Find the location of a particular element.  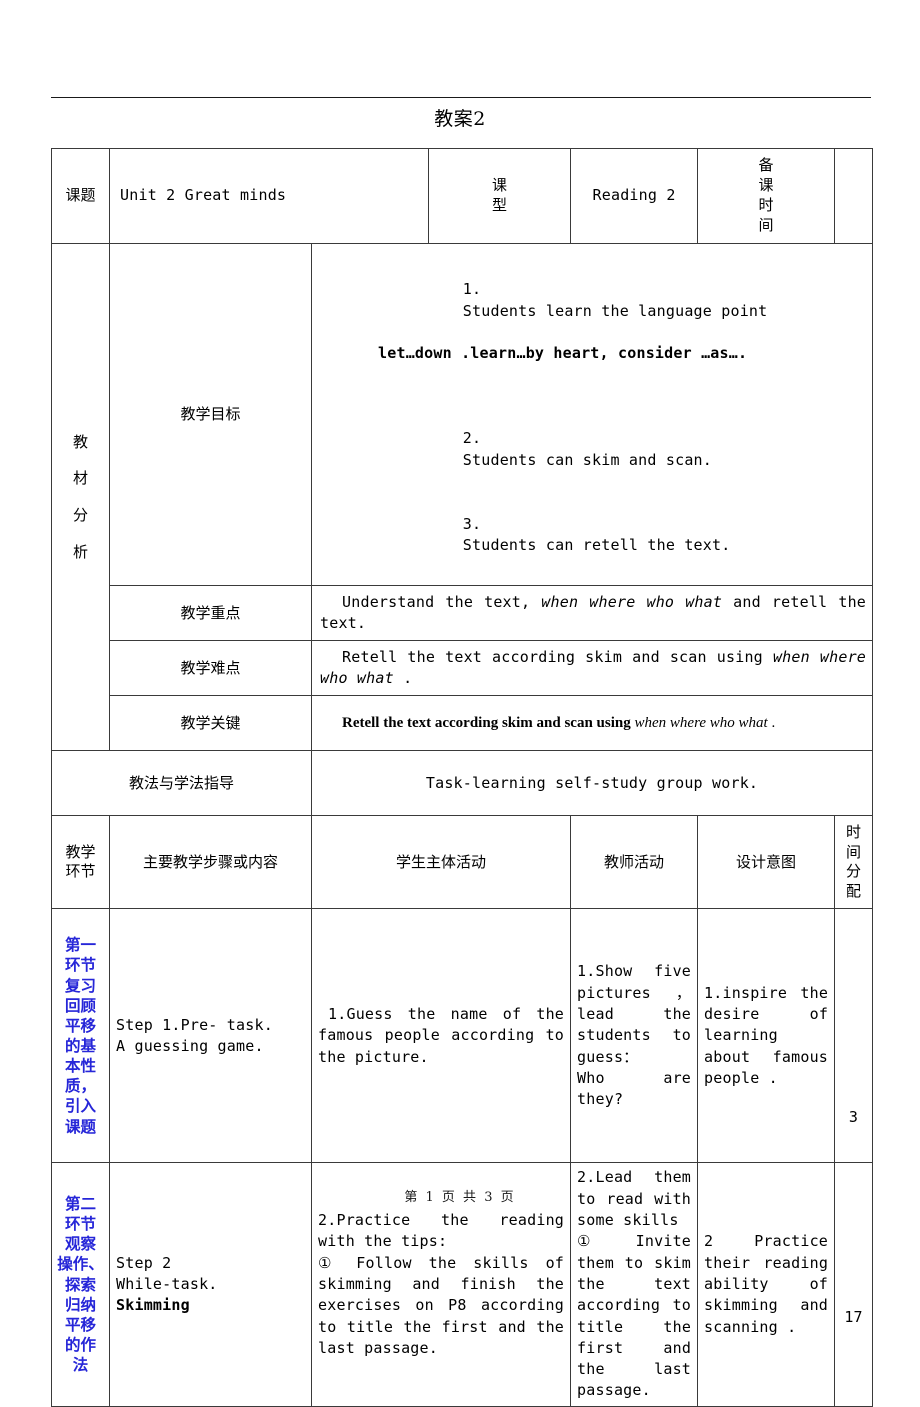

analysis-label-char-1: 教 is located at coordinates (80, 441).